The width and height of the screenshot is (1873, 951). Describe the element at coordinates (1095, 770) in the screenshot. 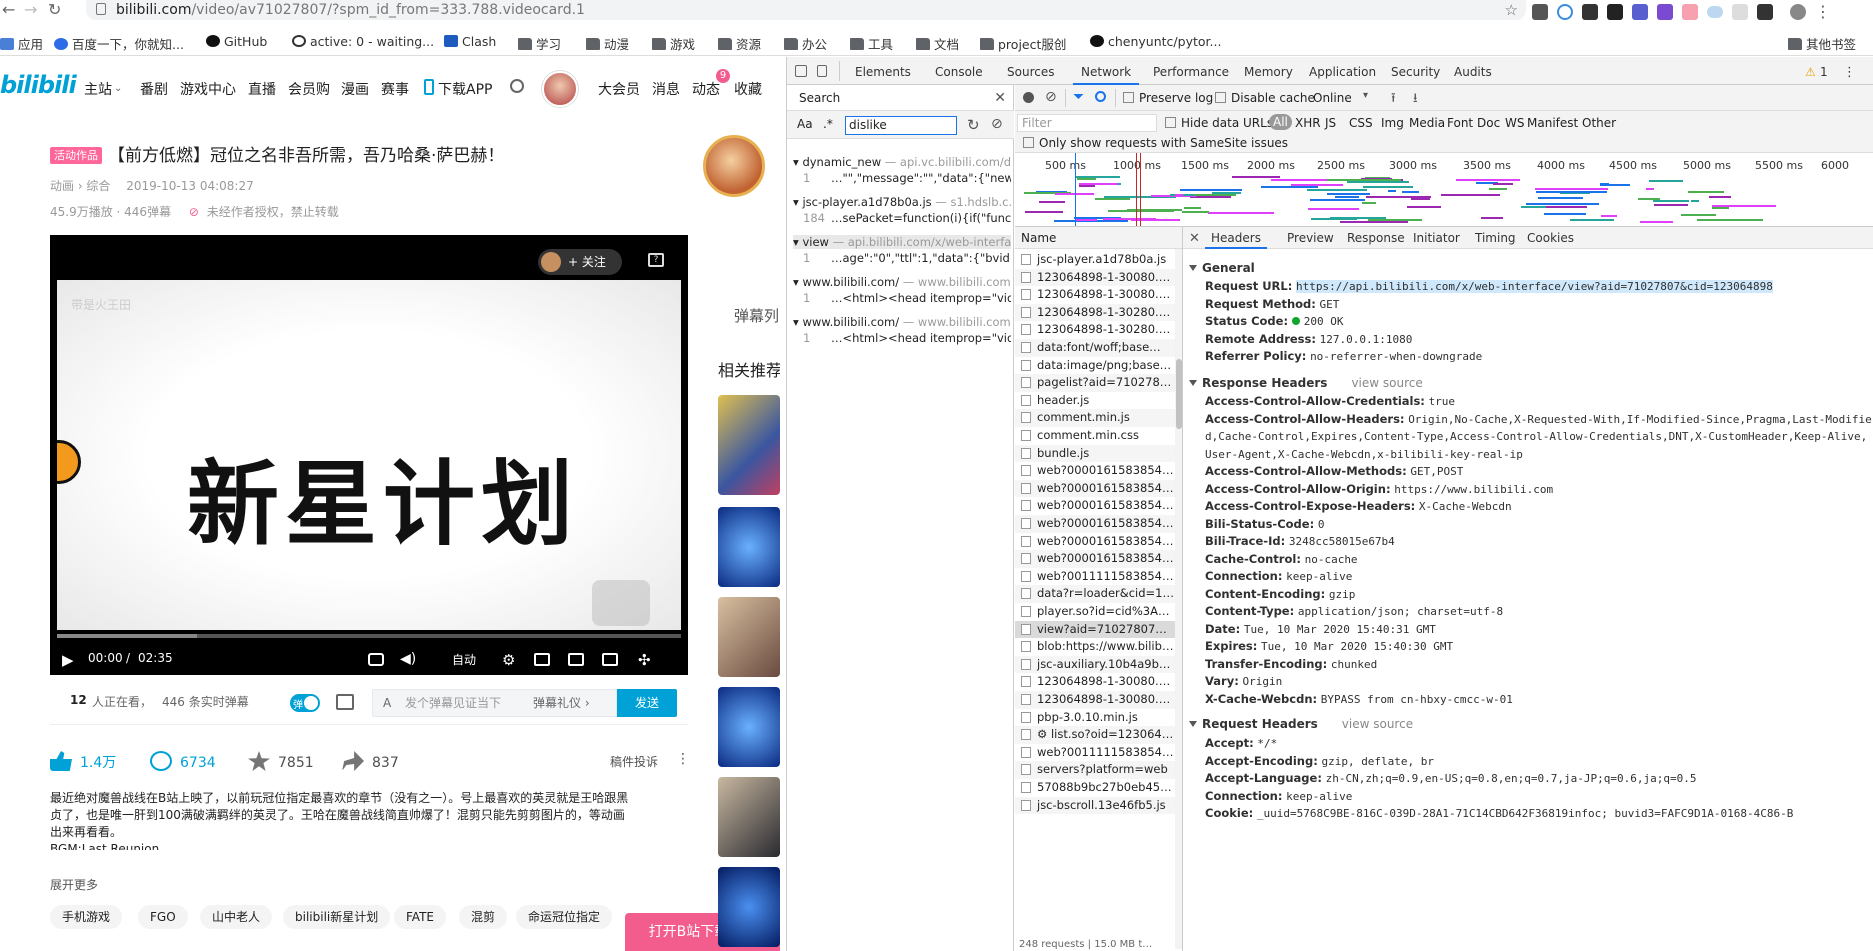

I see `request-row: servers?platform=web` at that location.